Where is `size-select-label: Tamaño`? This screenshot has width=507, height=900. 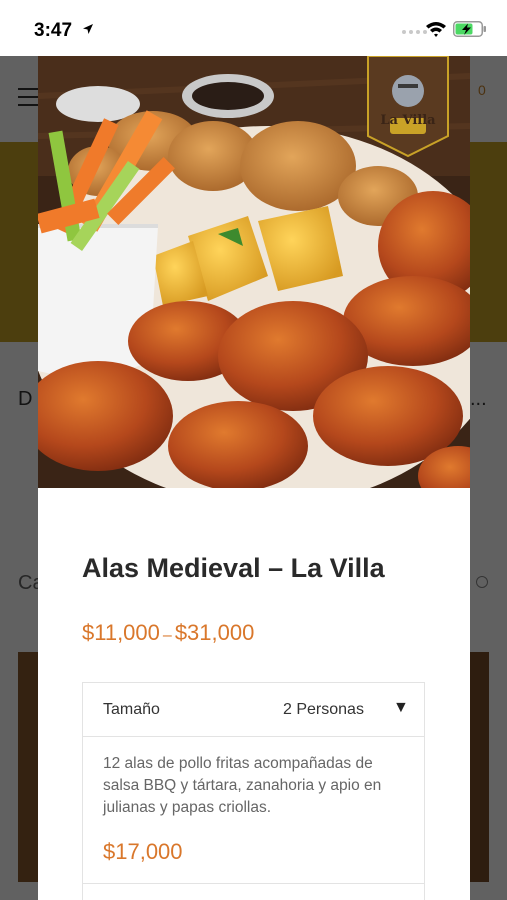 size-select-label: Tamaño is located at coordinates (131, 709).